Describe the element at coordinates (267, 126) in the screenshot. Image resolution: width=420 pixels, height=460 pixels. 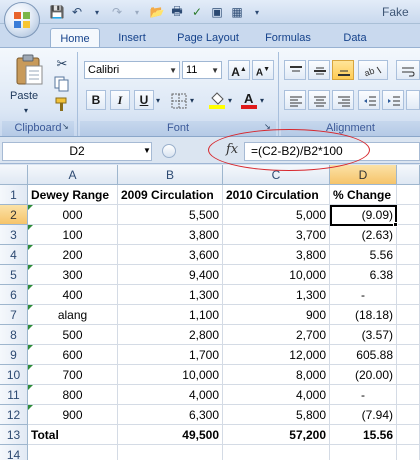
I see `font-launcher-icon: ↘` at that location.